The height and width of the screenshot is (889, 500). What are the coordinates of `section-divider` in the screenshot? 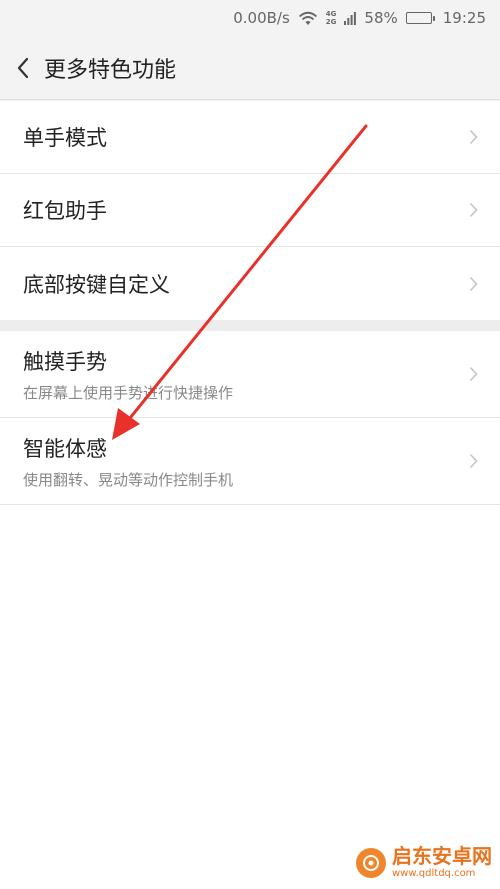 It's located at (250, 325).